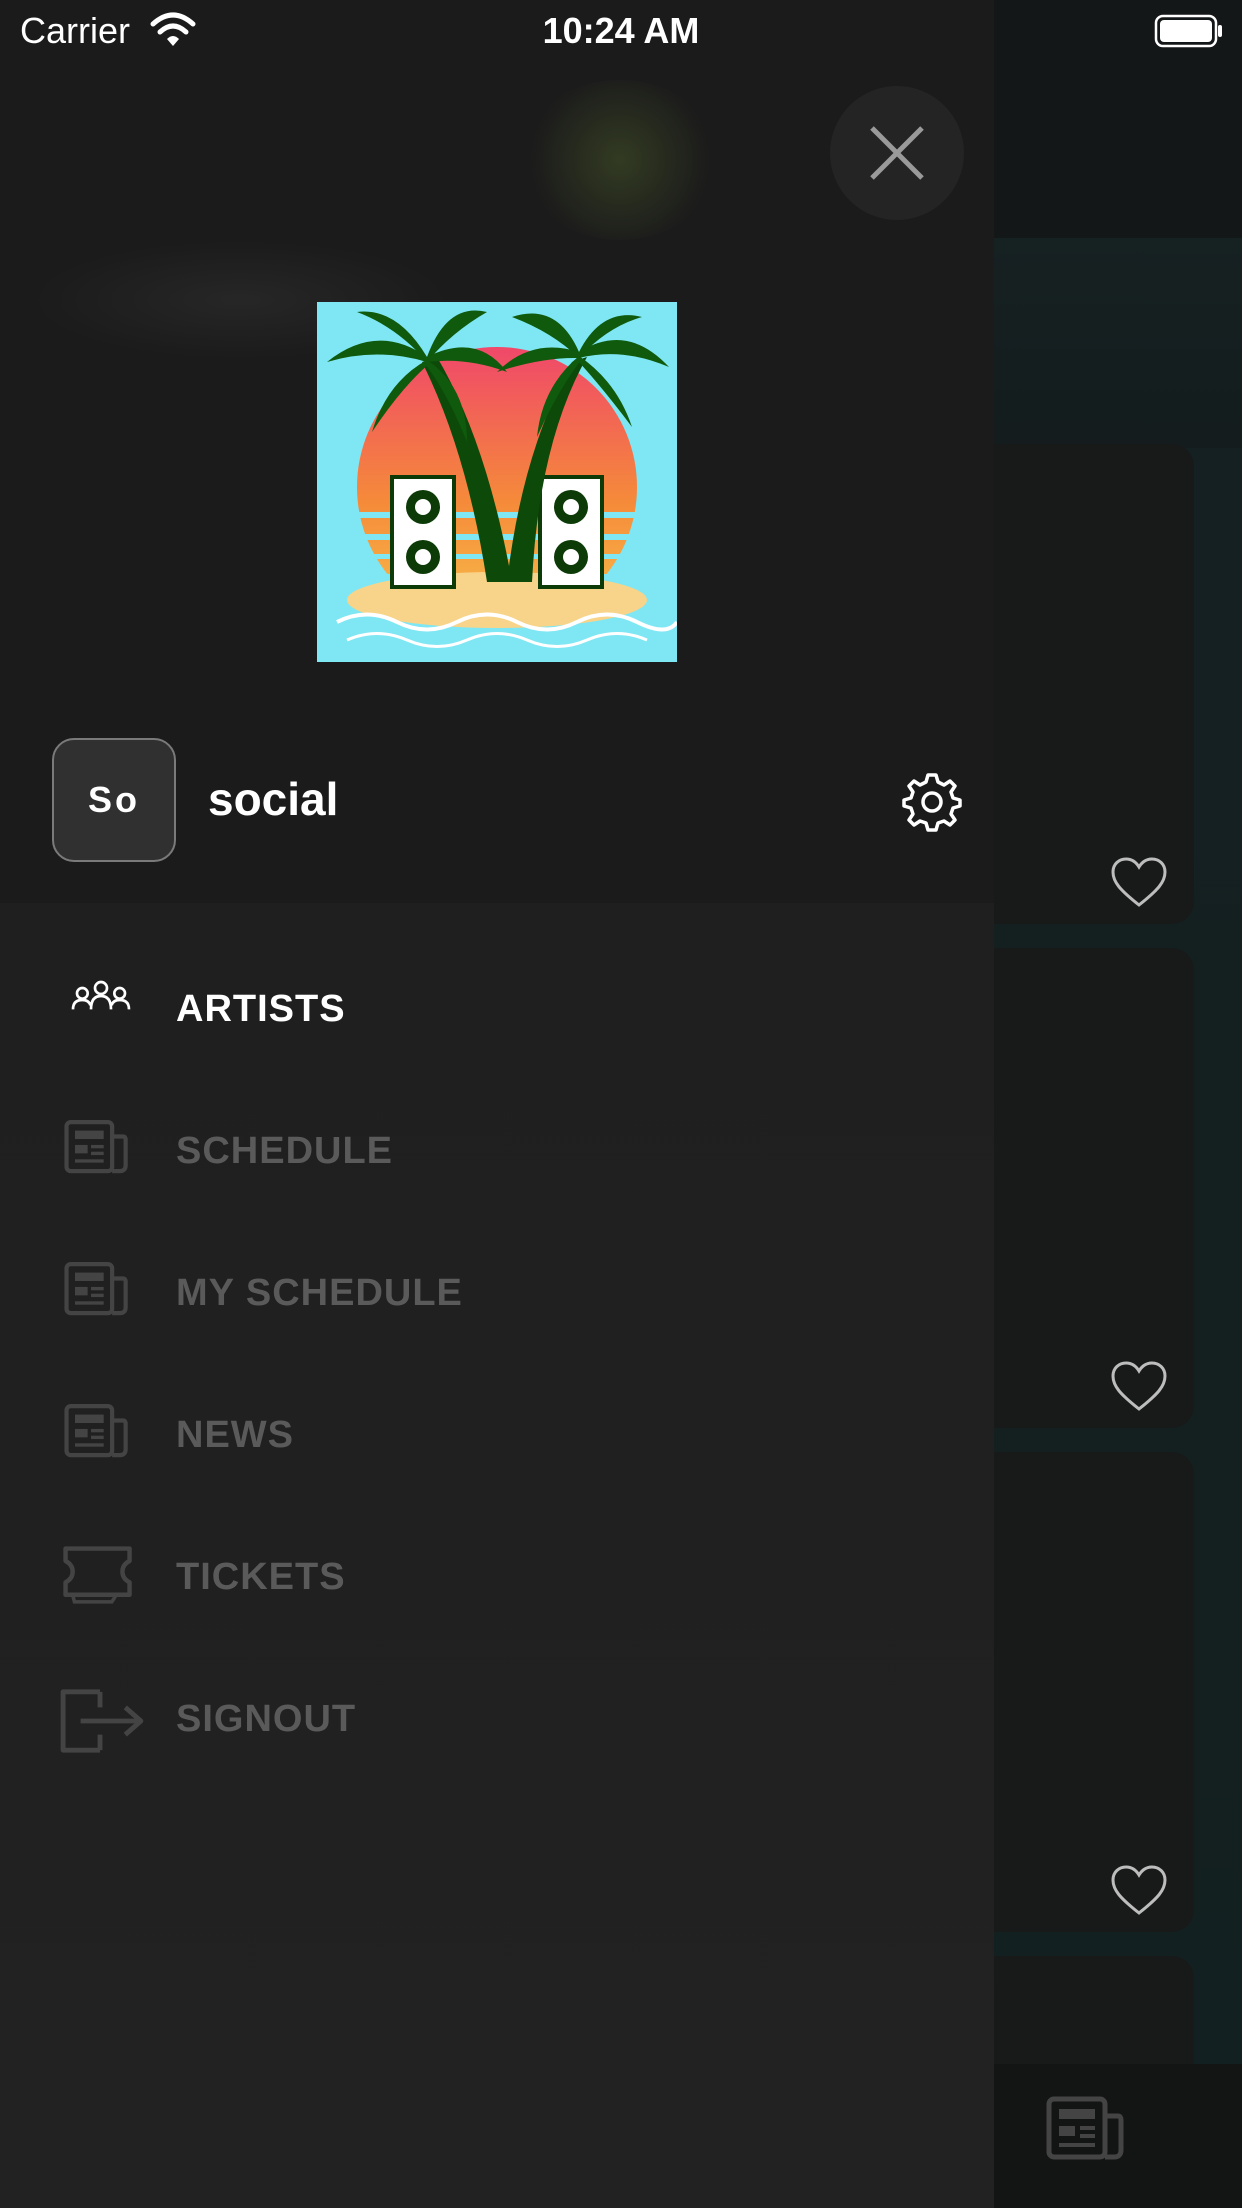  I want to click on clock: 10:24 AM, so click(621, 30).